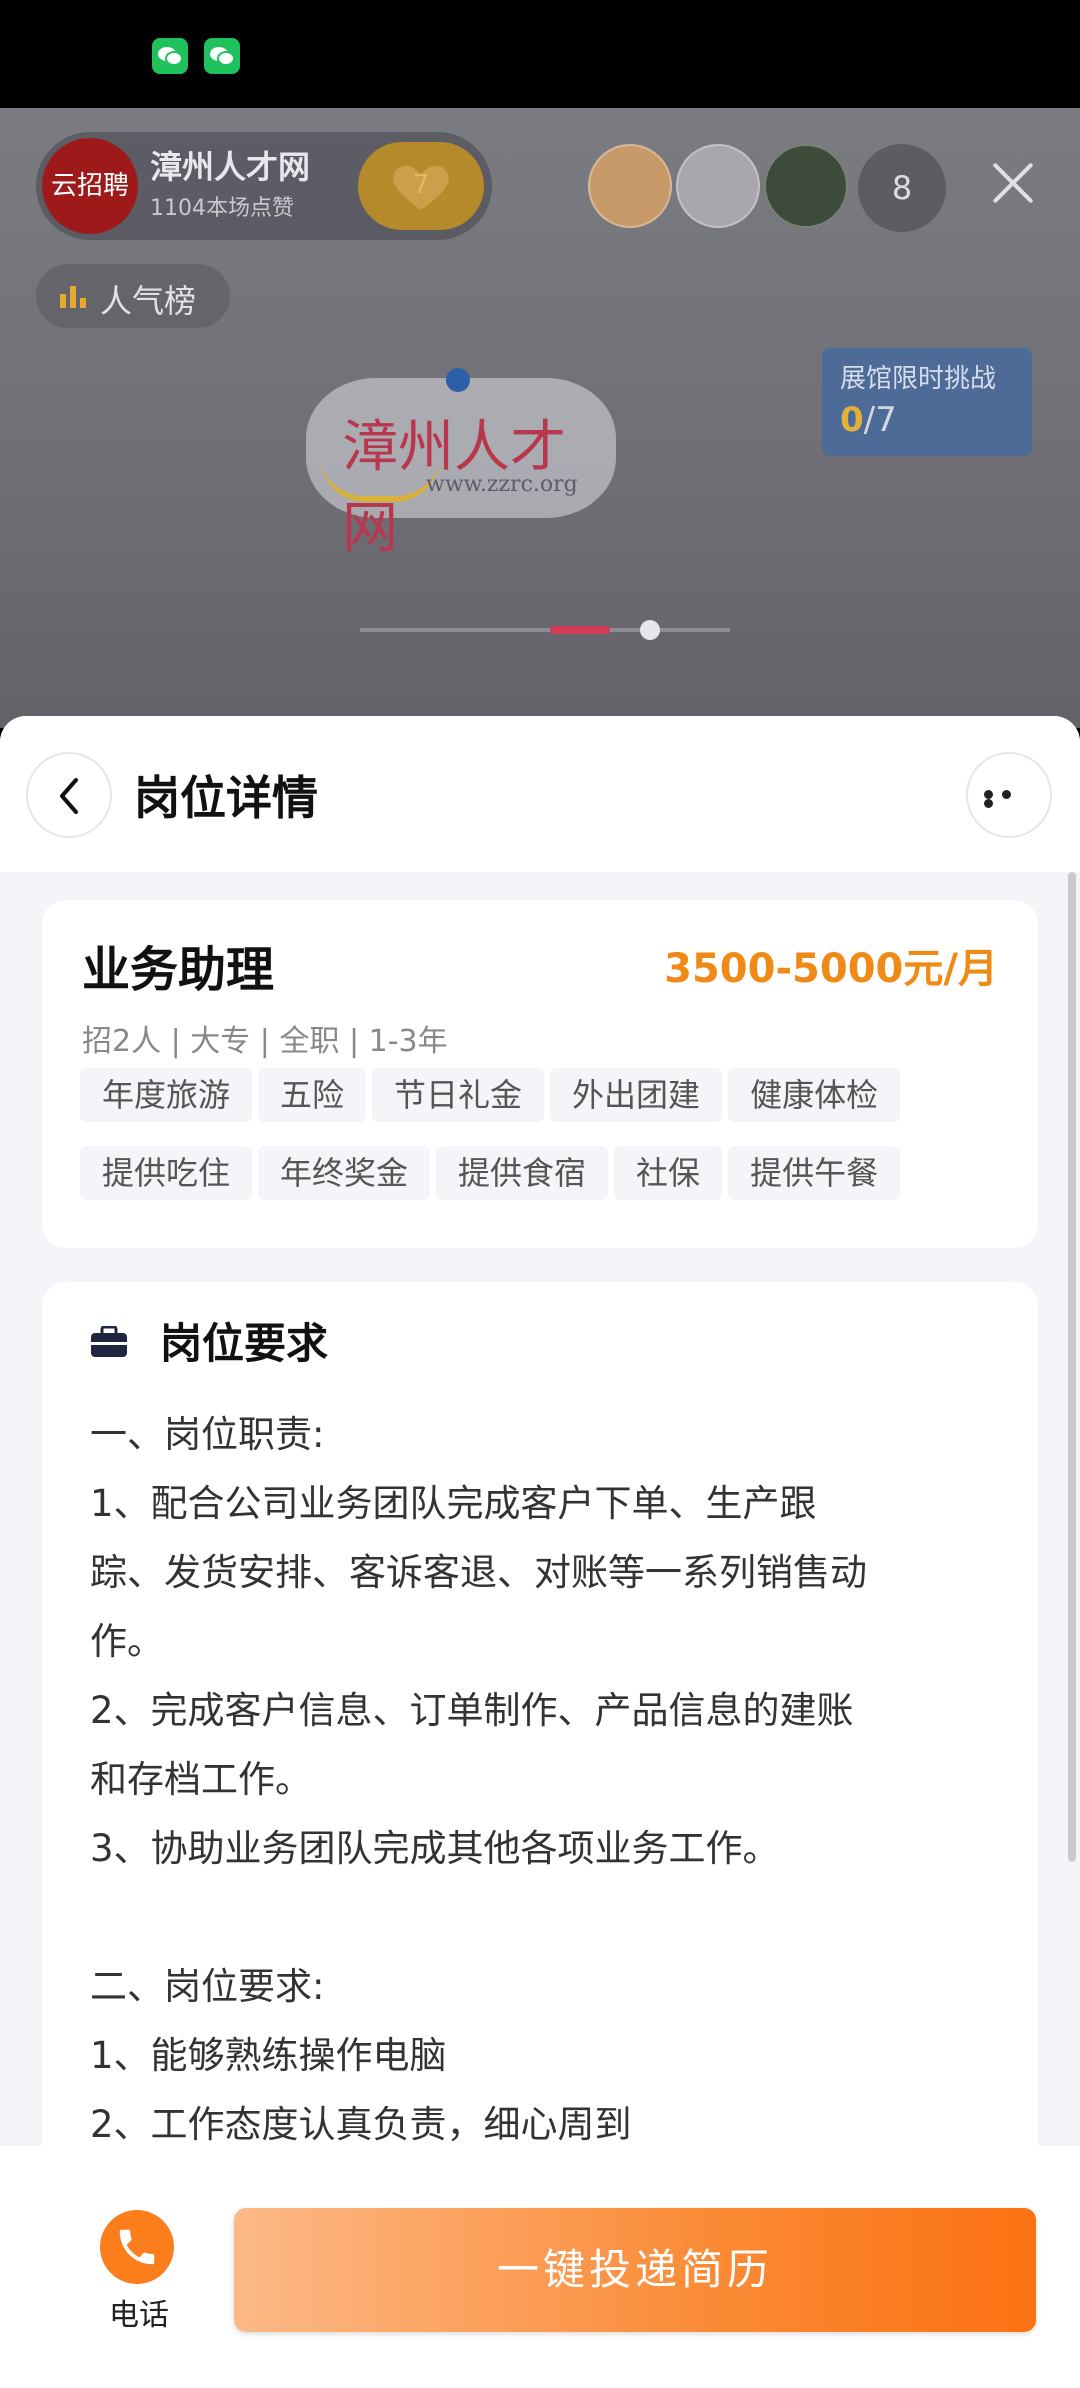 This screenshot has width=1080, height=2388. What do you see at coordinates (226, 798) in the screenshot?
I see `page-title: 岗位详情` at bounding box center [226, 798].